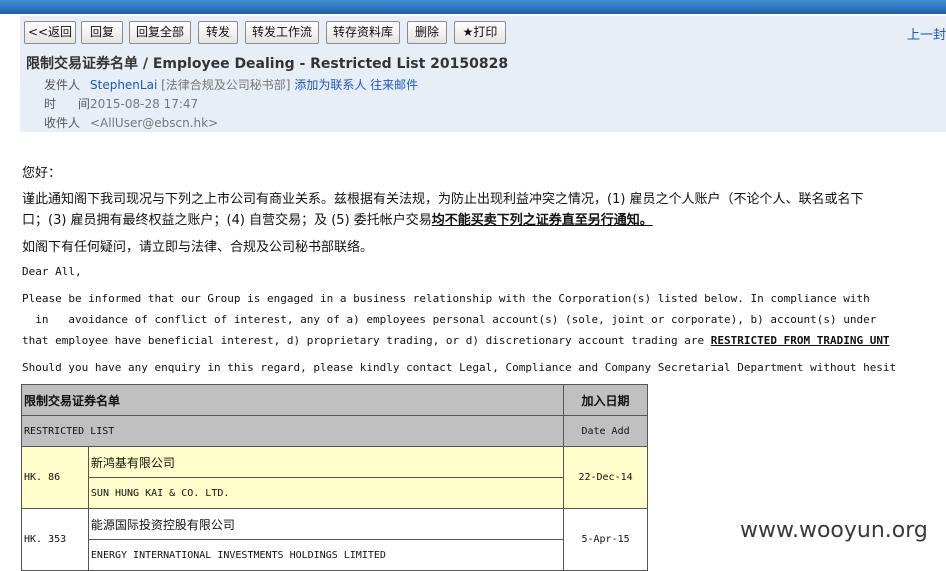 The height and width of the screenshot is (571, 946). I want to click on date-added: 5-Apr-15, so click(605, 539).